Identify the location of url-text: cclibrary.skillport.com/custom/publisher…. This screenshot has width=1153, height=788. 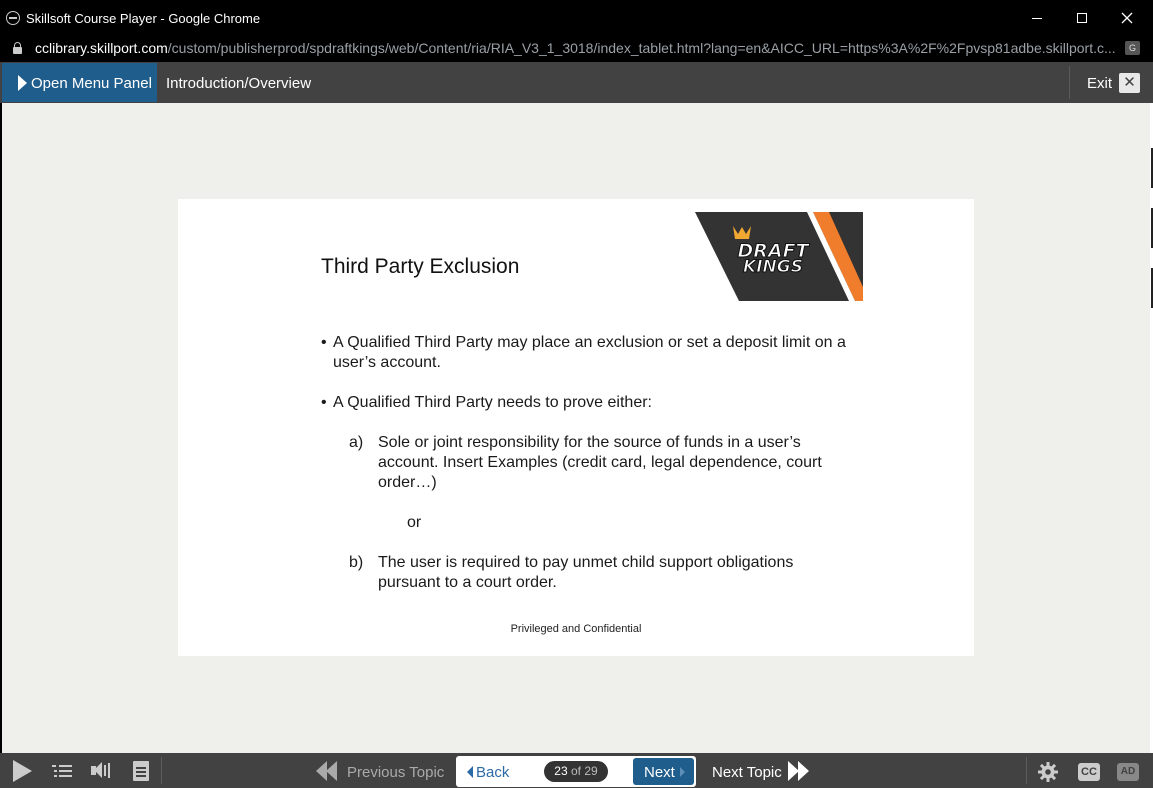
(575, 48).